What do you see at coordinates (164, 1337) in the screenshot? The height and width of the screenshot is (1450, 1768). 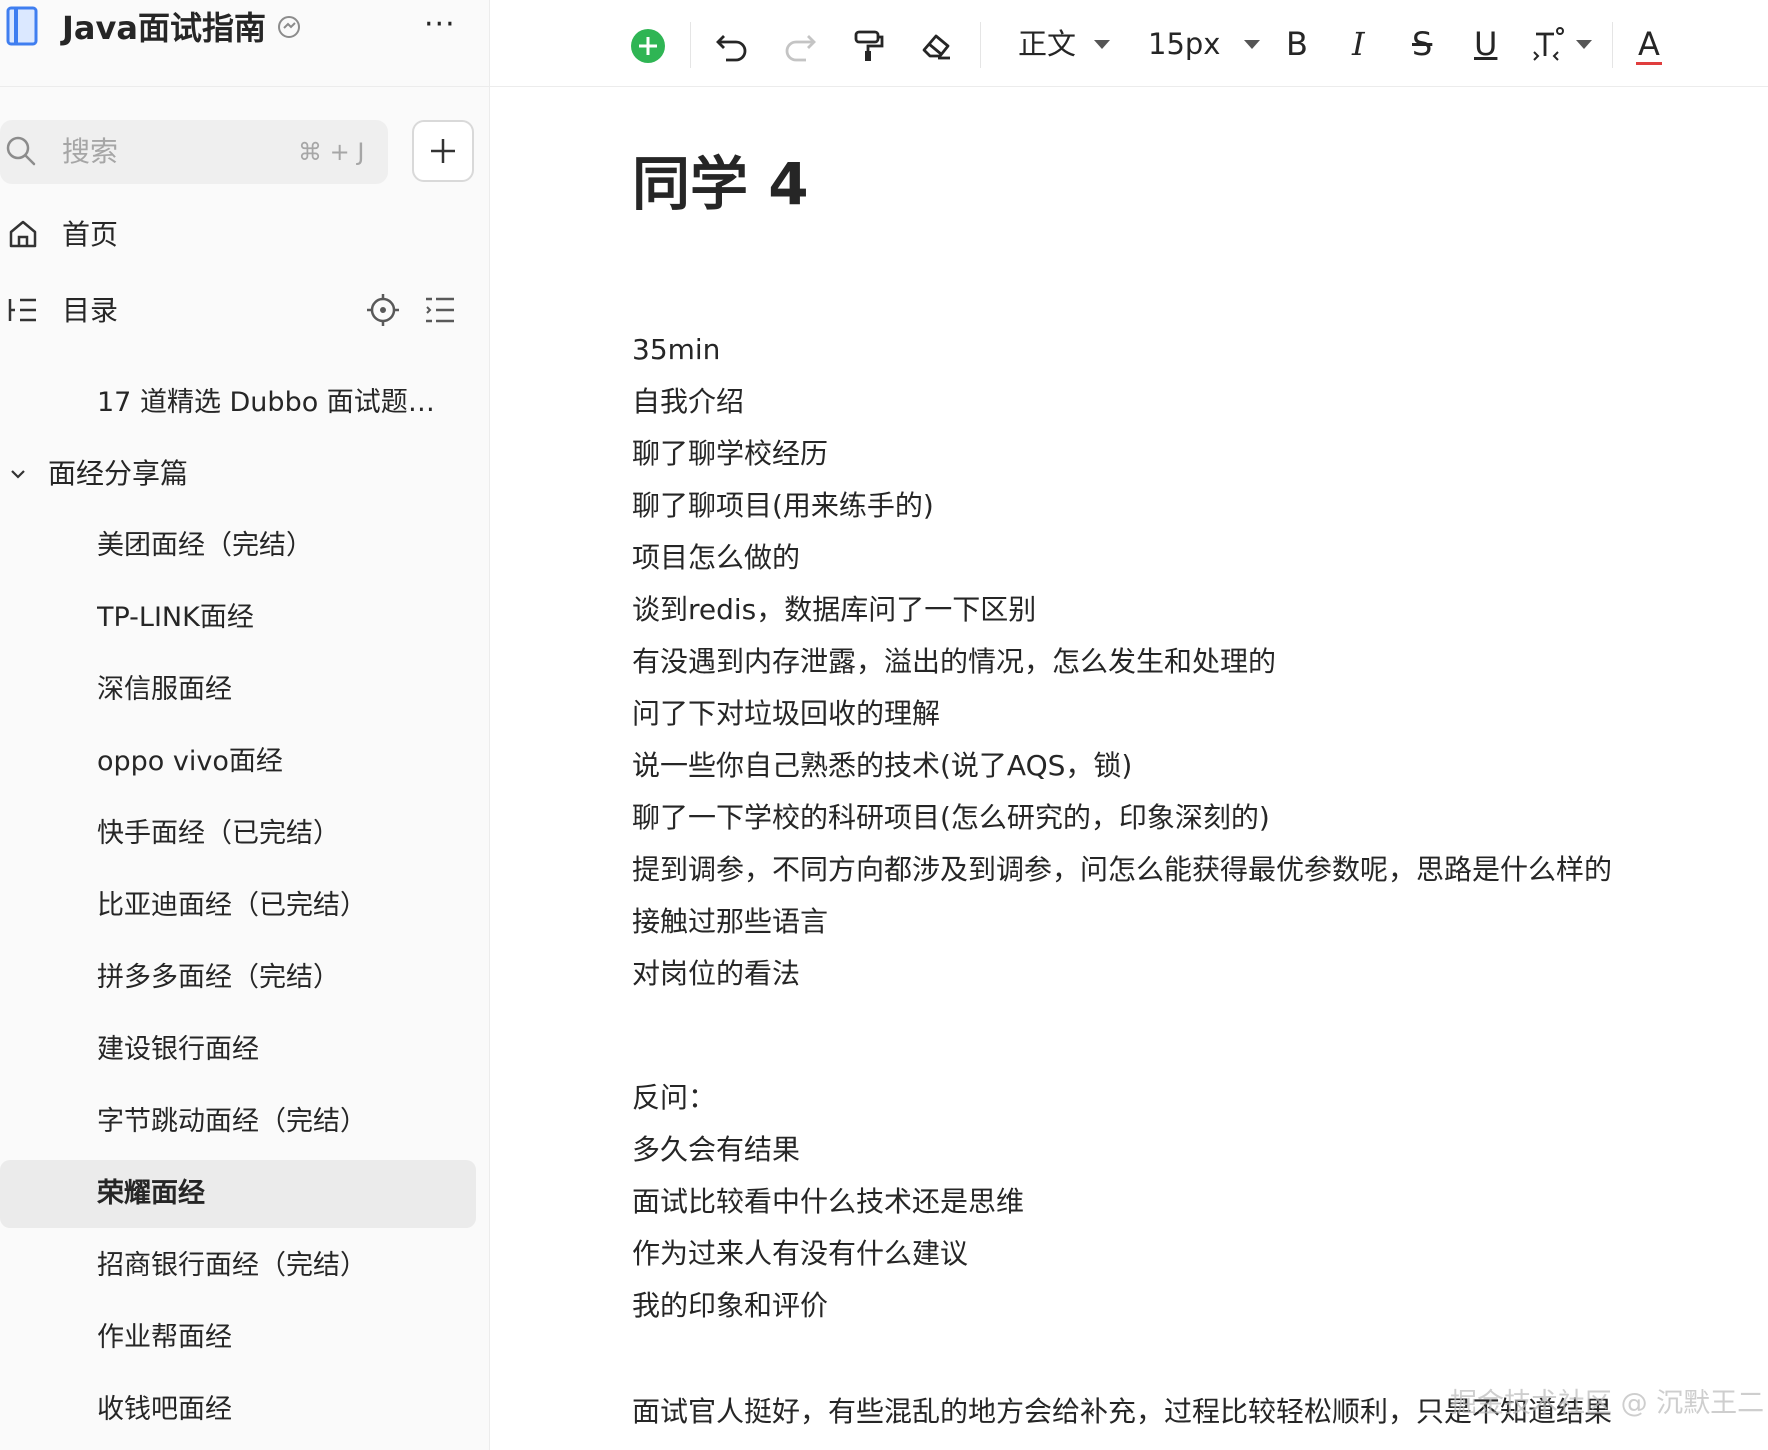 I see `tree-item-label: 作业帮面经` at bounding box center [164, 1337].